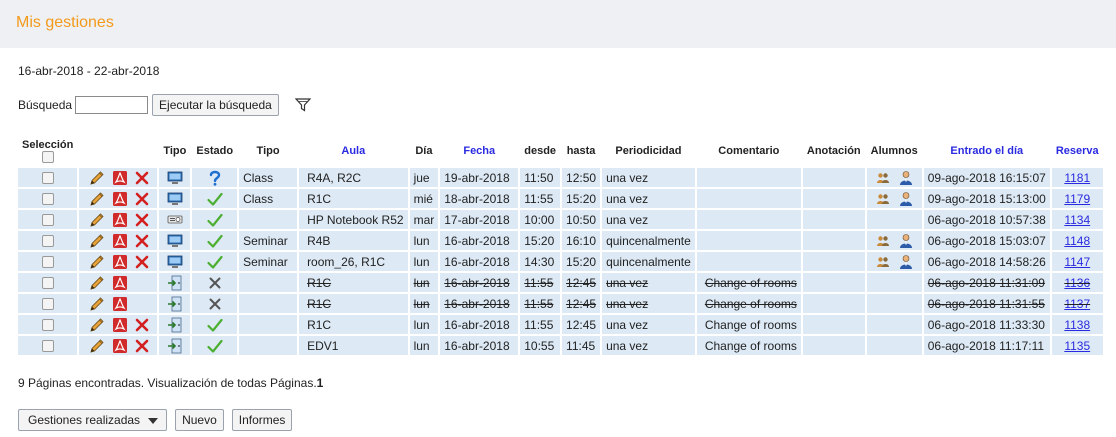 This screenshot has width=1116, height=437. What do you see at coordinates (1077, 178) in the screenshot?
I see `reserva-link: 1181` at bounding box center [1077, 178].